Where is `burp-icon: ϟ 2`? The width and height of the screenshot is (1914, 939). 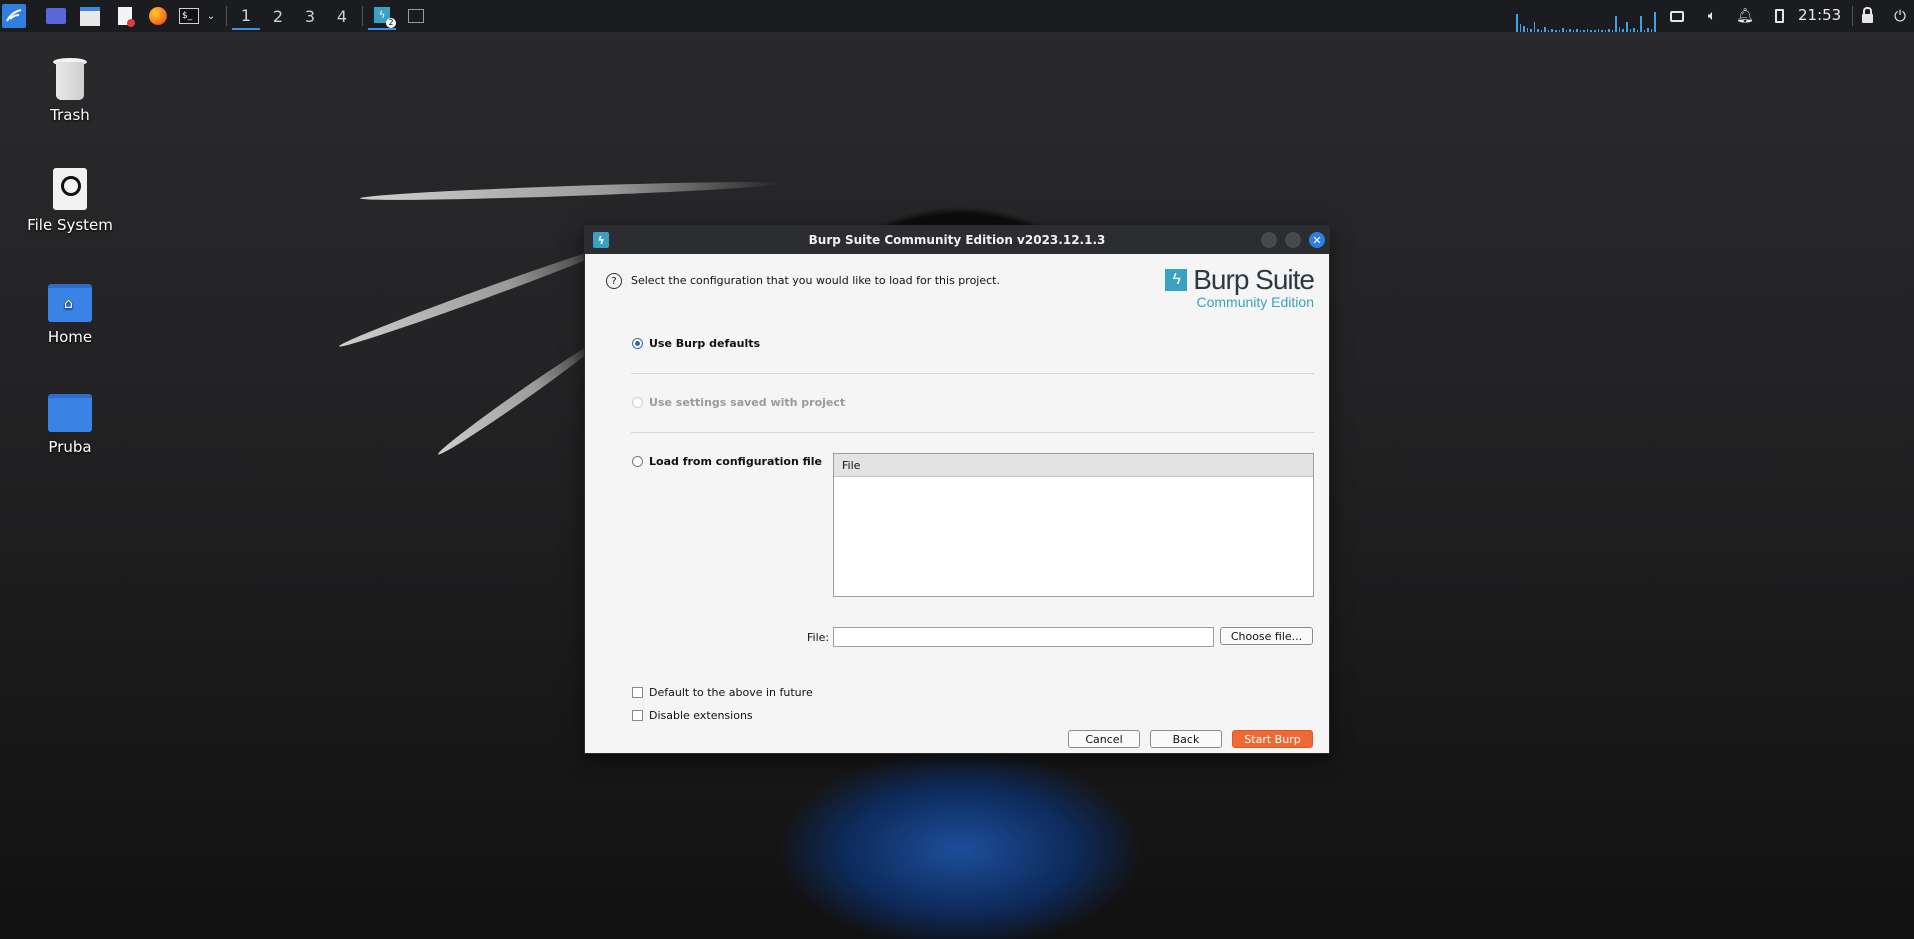 burp-icon: ϟ 2 is located at coordinates (385, 17).